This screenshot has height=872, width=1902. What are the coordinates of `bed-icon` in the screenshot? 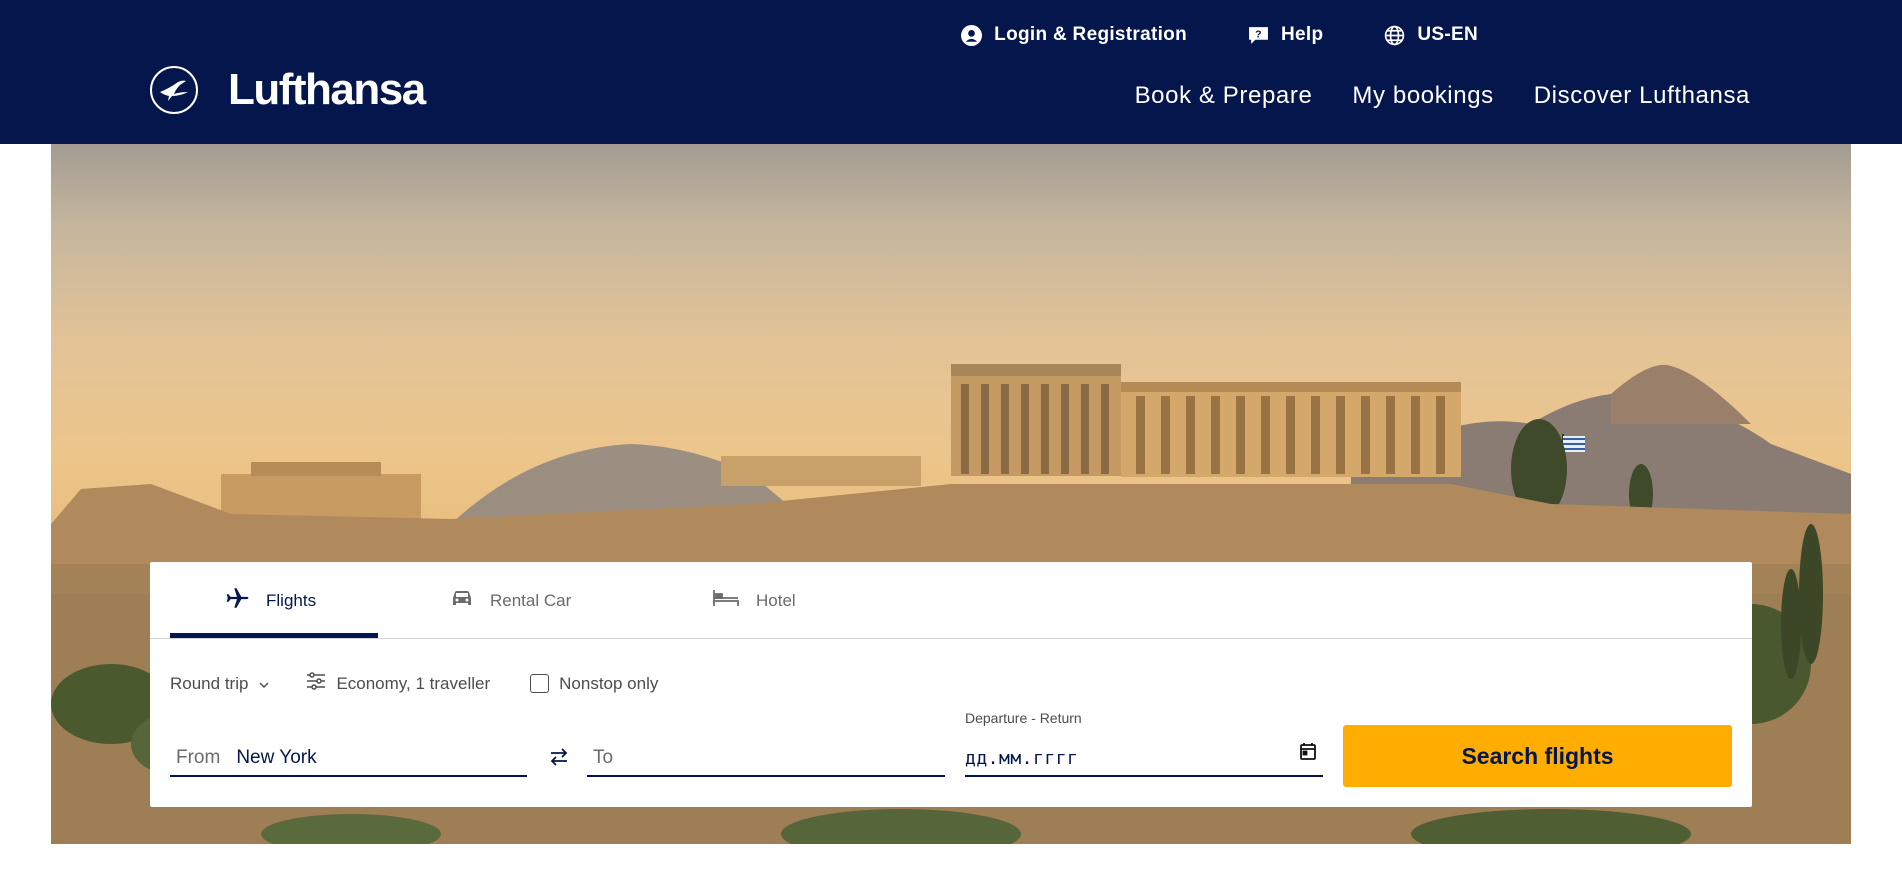 It's located at (726, 600).